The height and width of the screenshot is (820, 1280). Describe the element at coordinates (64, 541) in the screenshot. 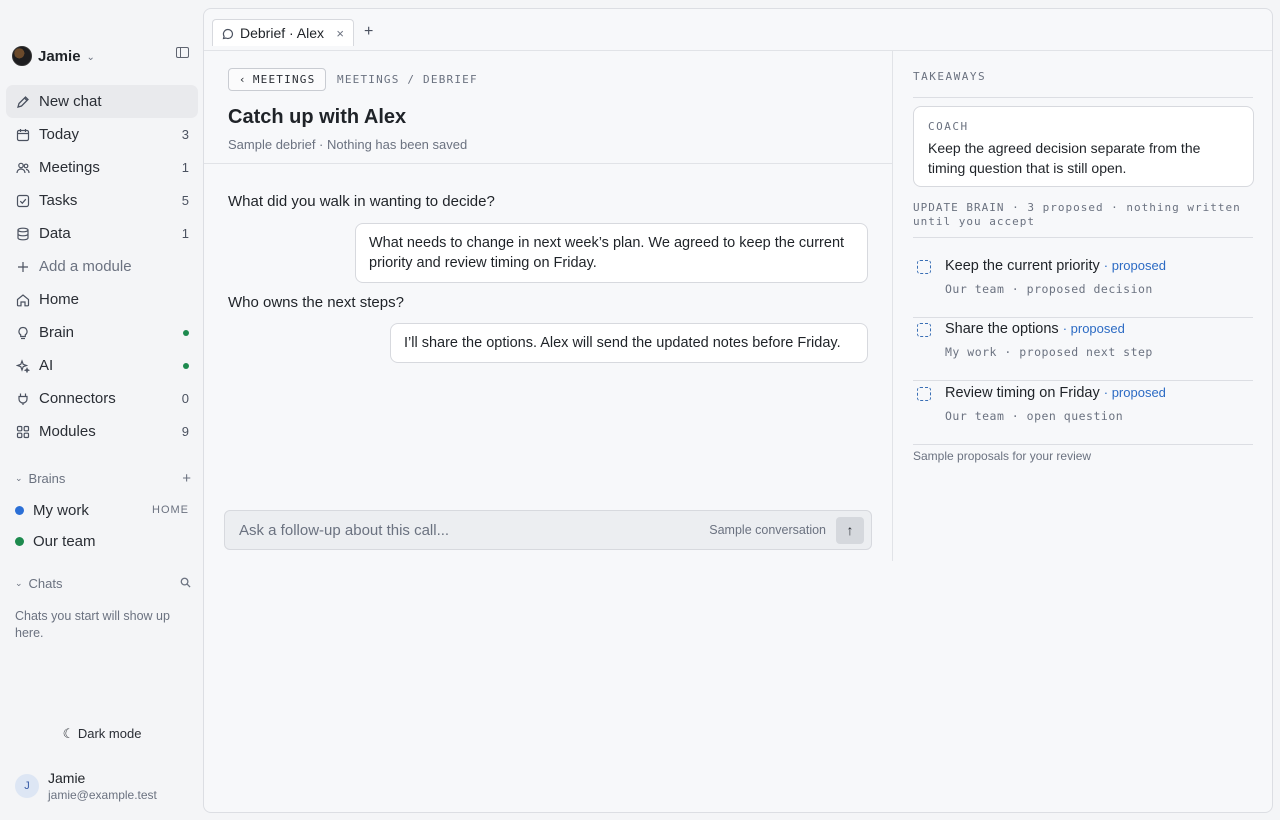

I see `brain-label: Our team` at that location.